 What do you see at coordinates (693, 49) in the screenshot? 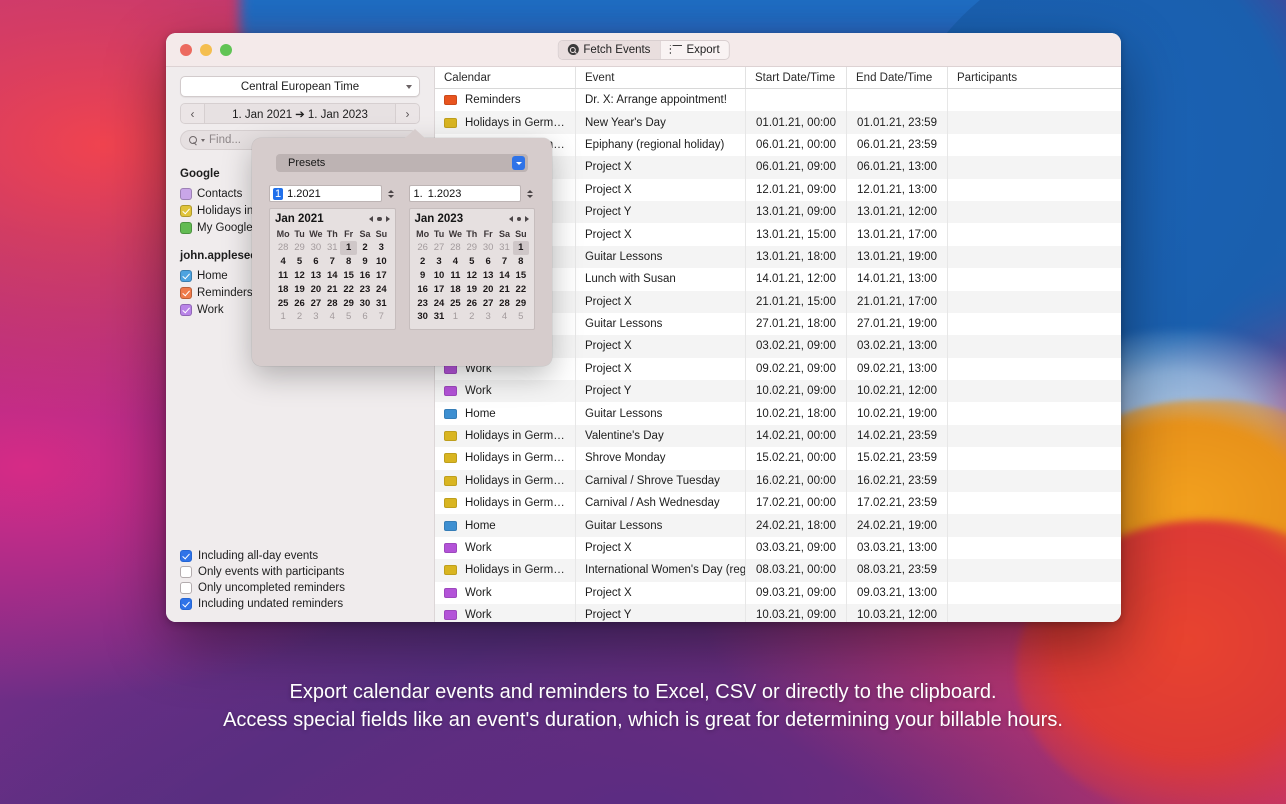
I see `export-button: Export` at bounding box center [693, 49].